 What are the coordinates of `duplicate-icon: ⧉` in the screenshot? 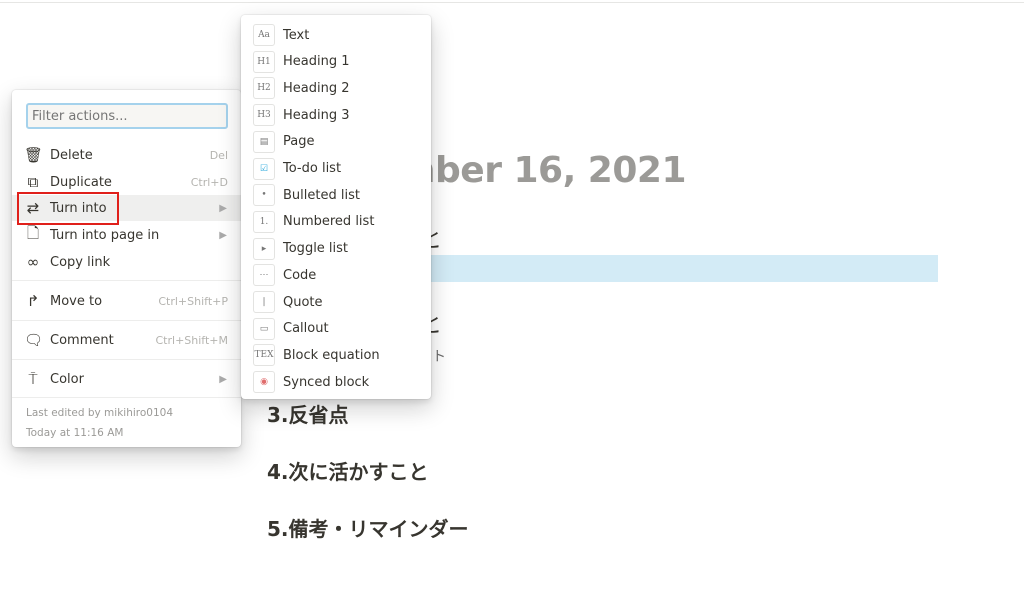 It's located at (33, 182).